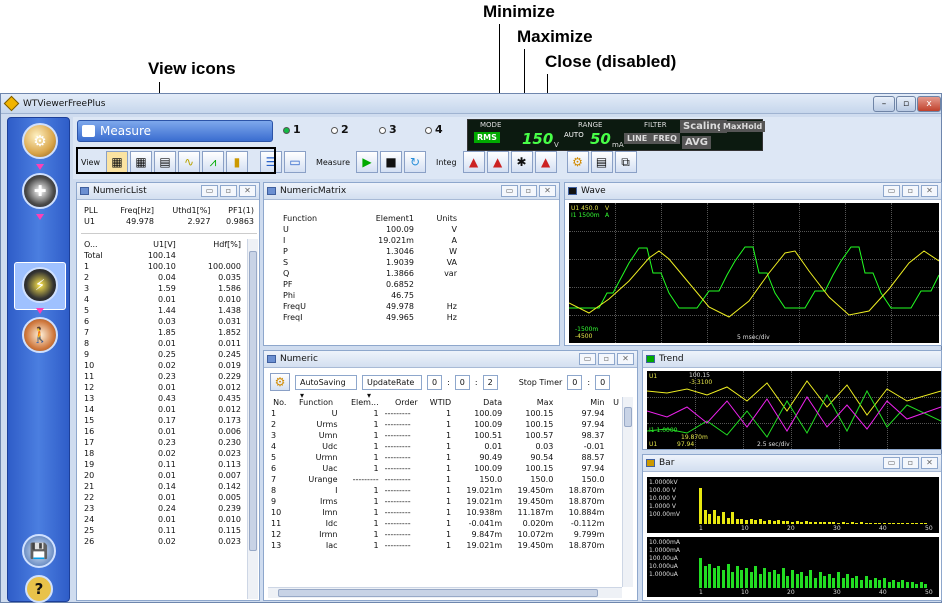 The image size is (942, 603). Describe the element at coordinates (575, 382) in the screenshot. I see `stop-timer-spin-1: 0` at that location.